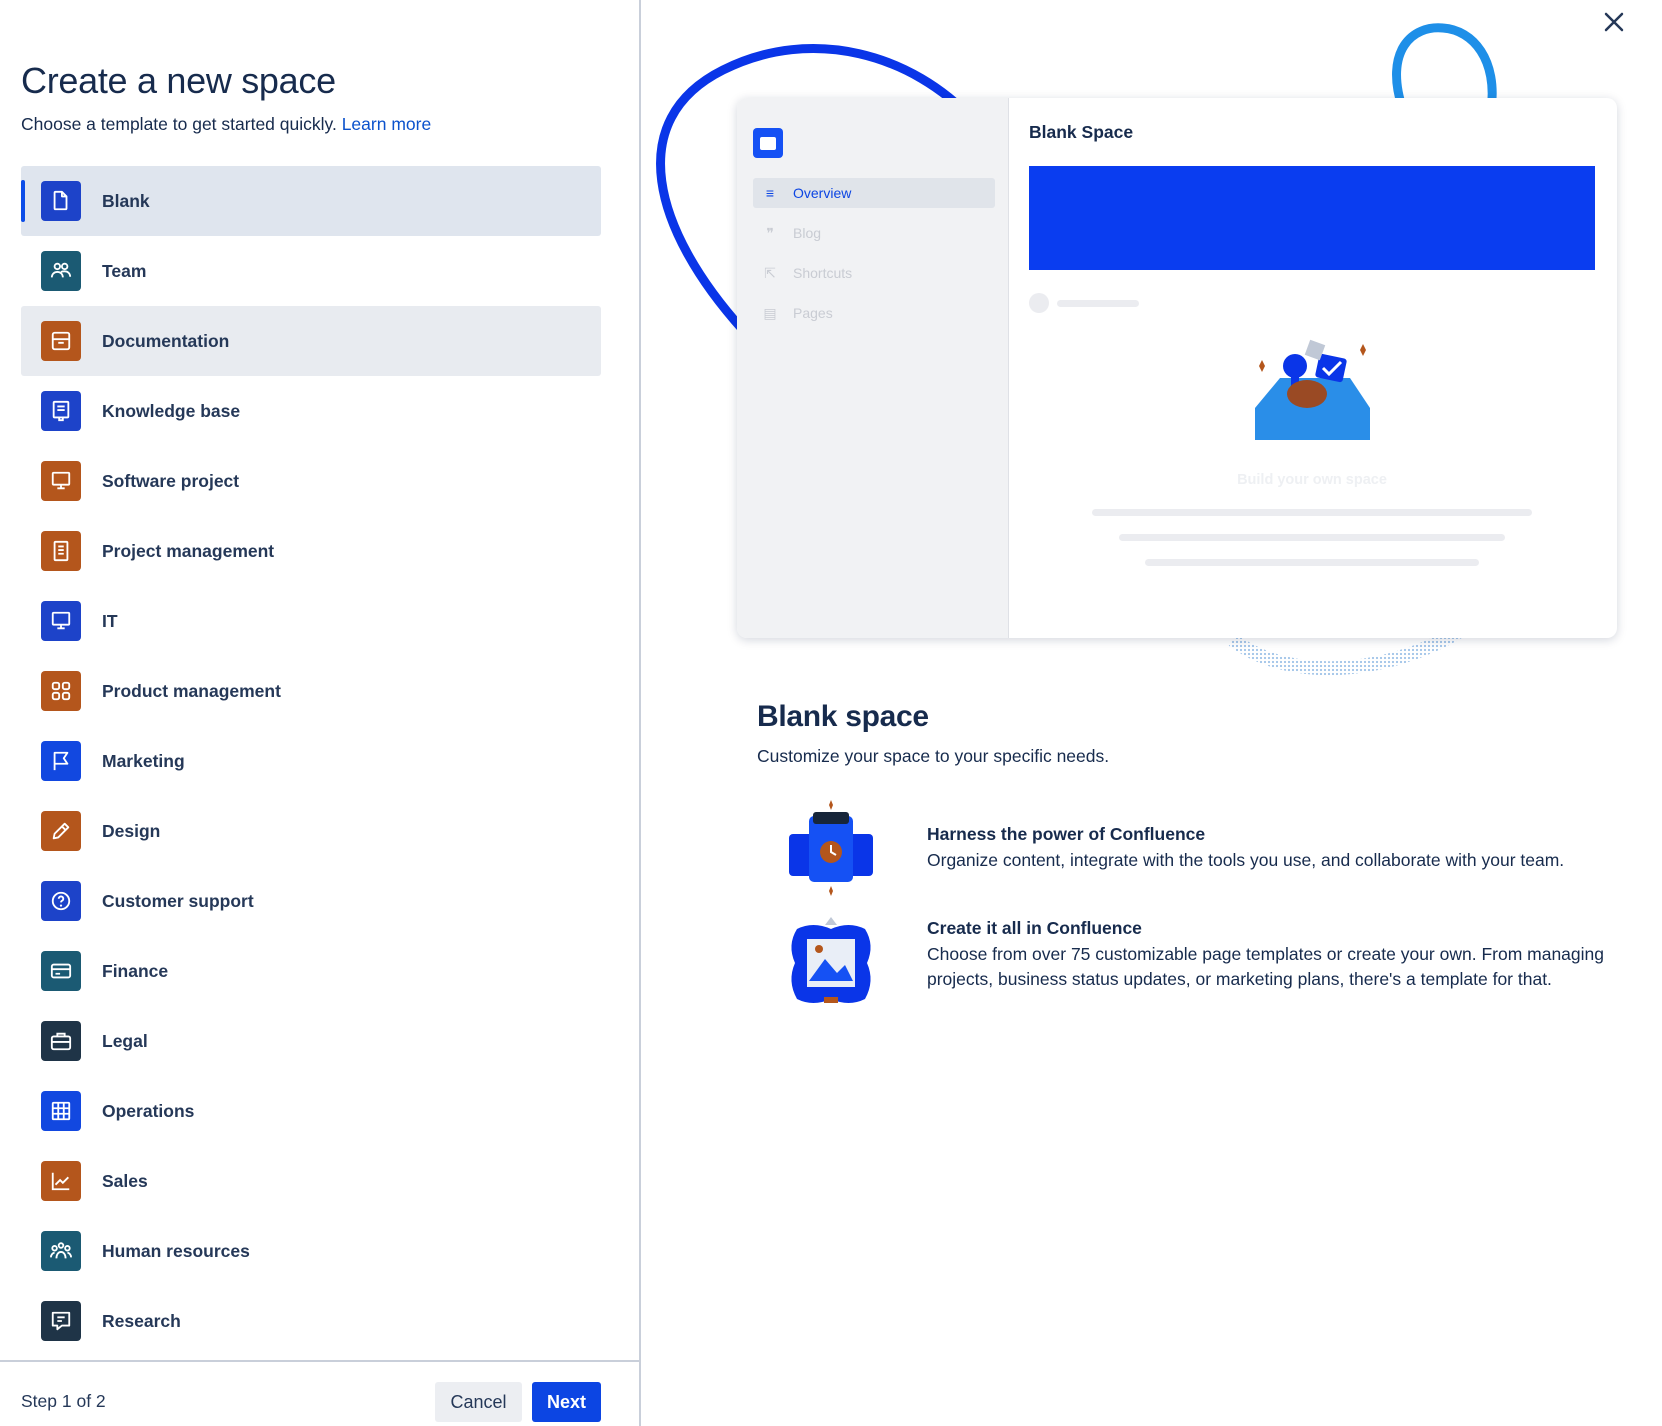 Image resolution: width=1662 pixels, height=1426 pixels. I want to click on preview-nav-shortcuts: ⇱ Shortcuts, so click(874, 273).